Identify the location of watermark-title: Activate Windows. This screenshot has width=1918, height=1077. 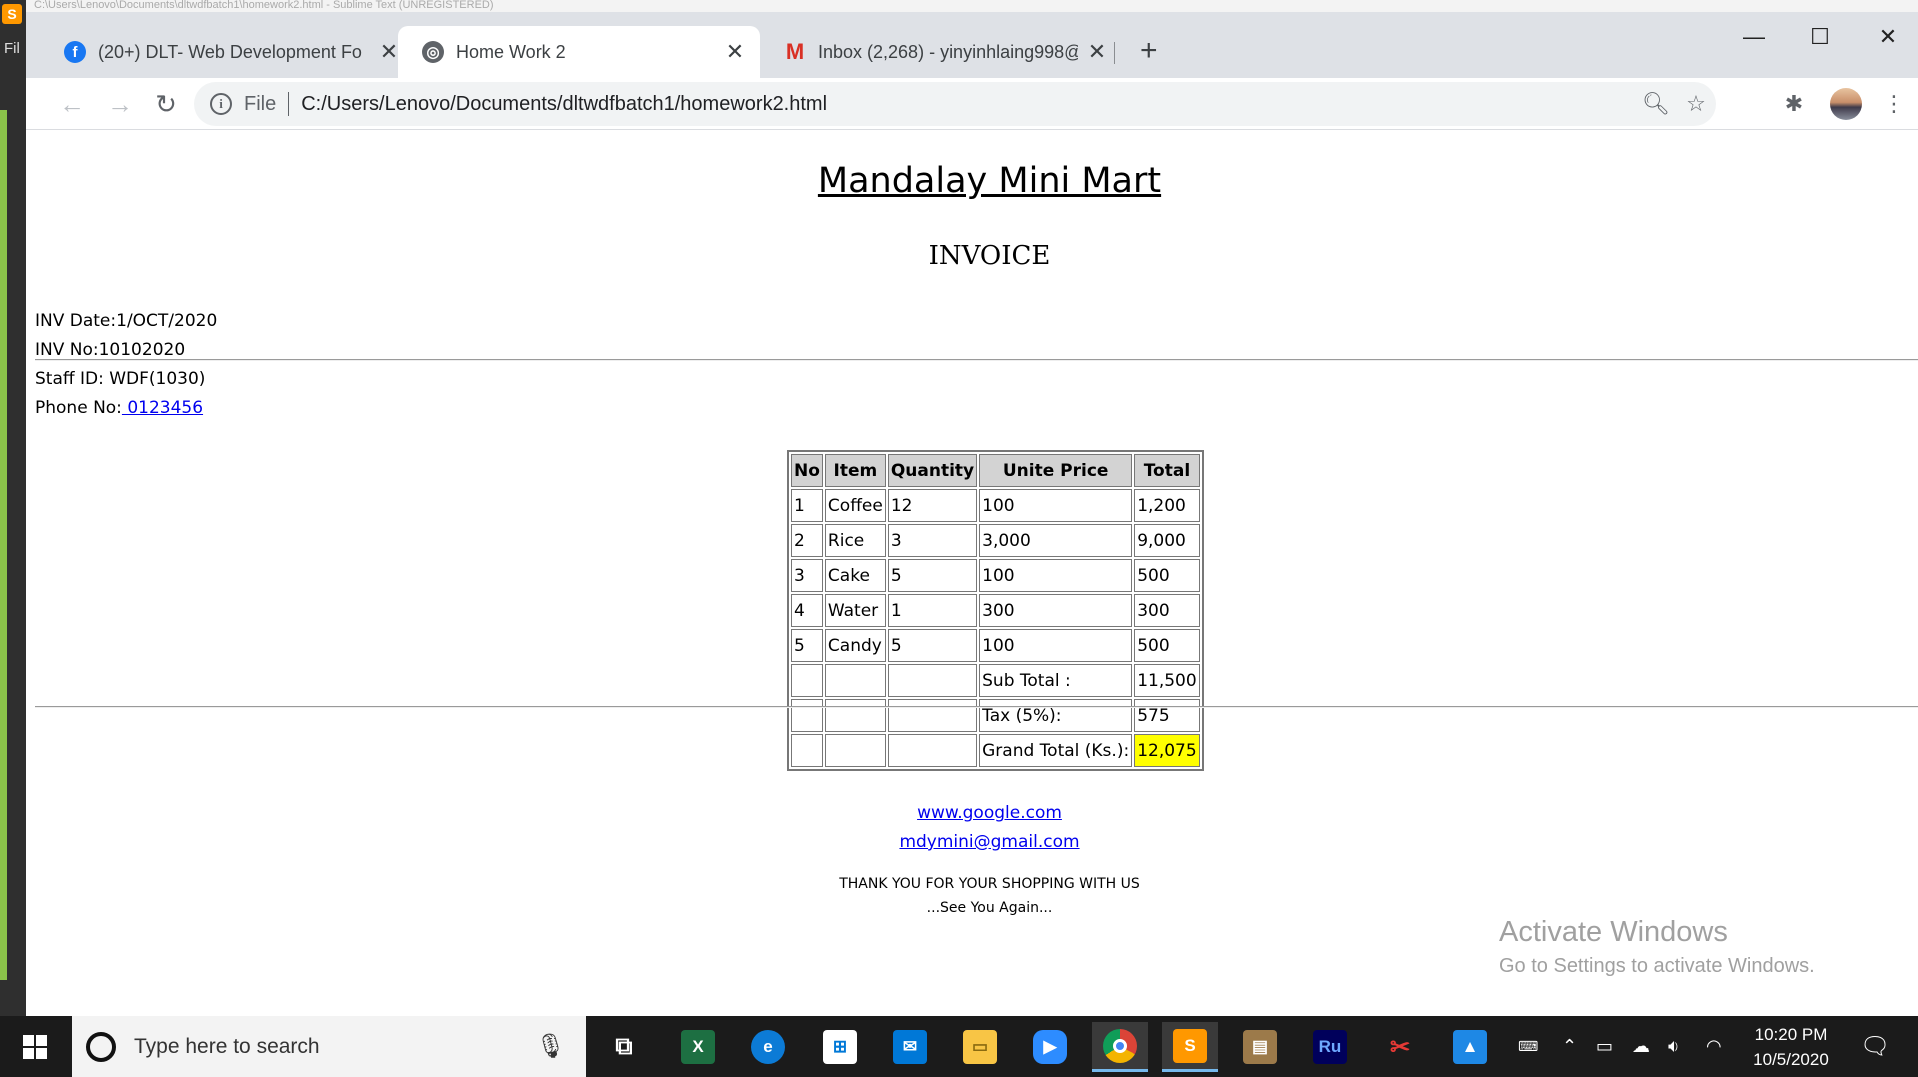
(1613, 932).